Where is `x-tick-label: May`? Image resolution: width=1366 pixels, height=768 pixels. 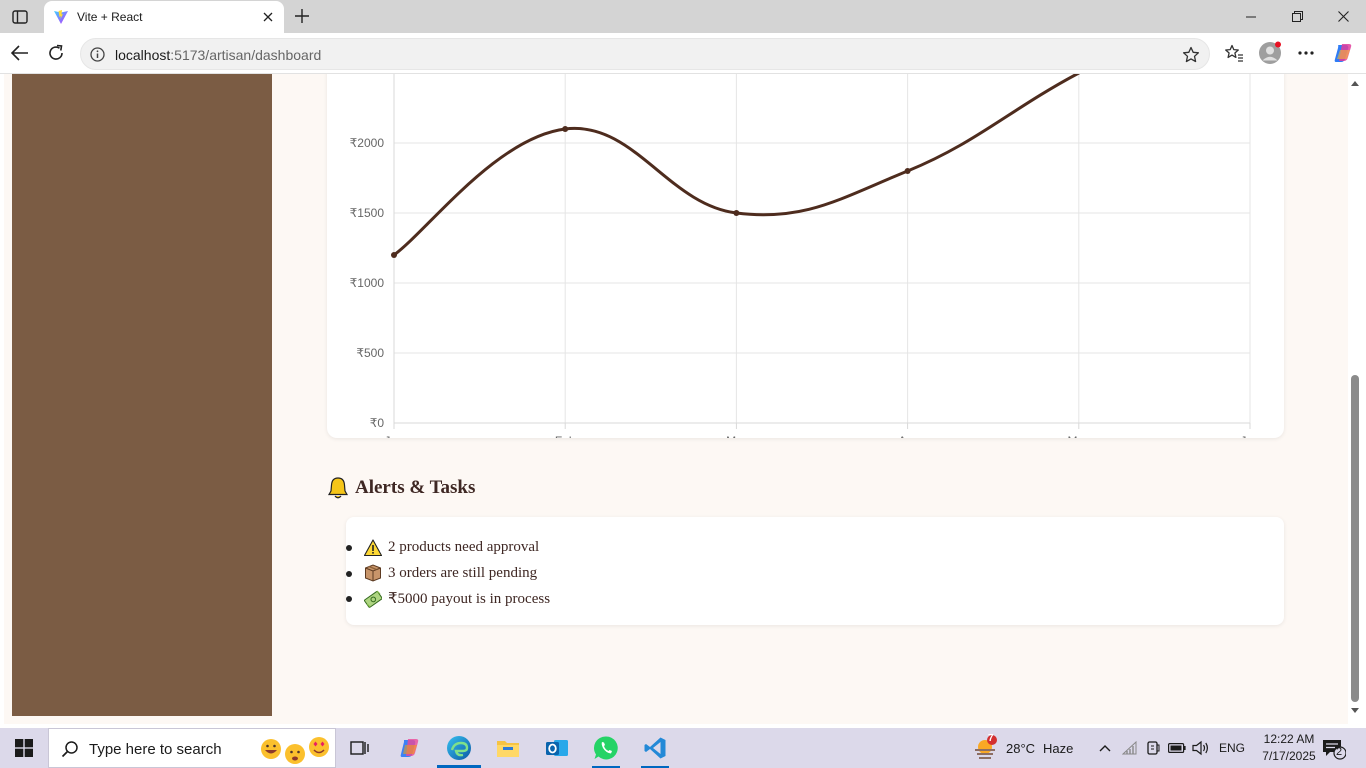
x-tick-label: May is located at coordinates (1078, 436).